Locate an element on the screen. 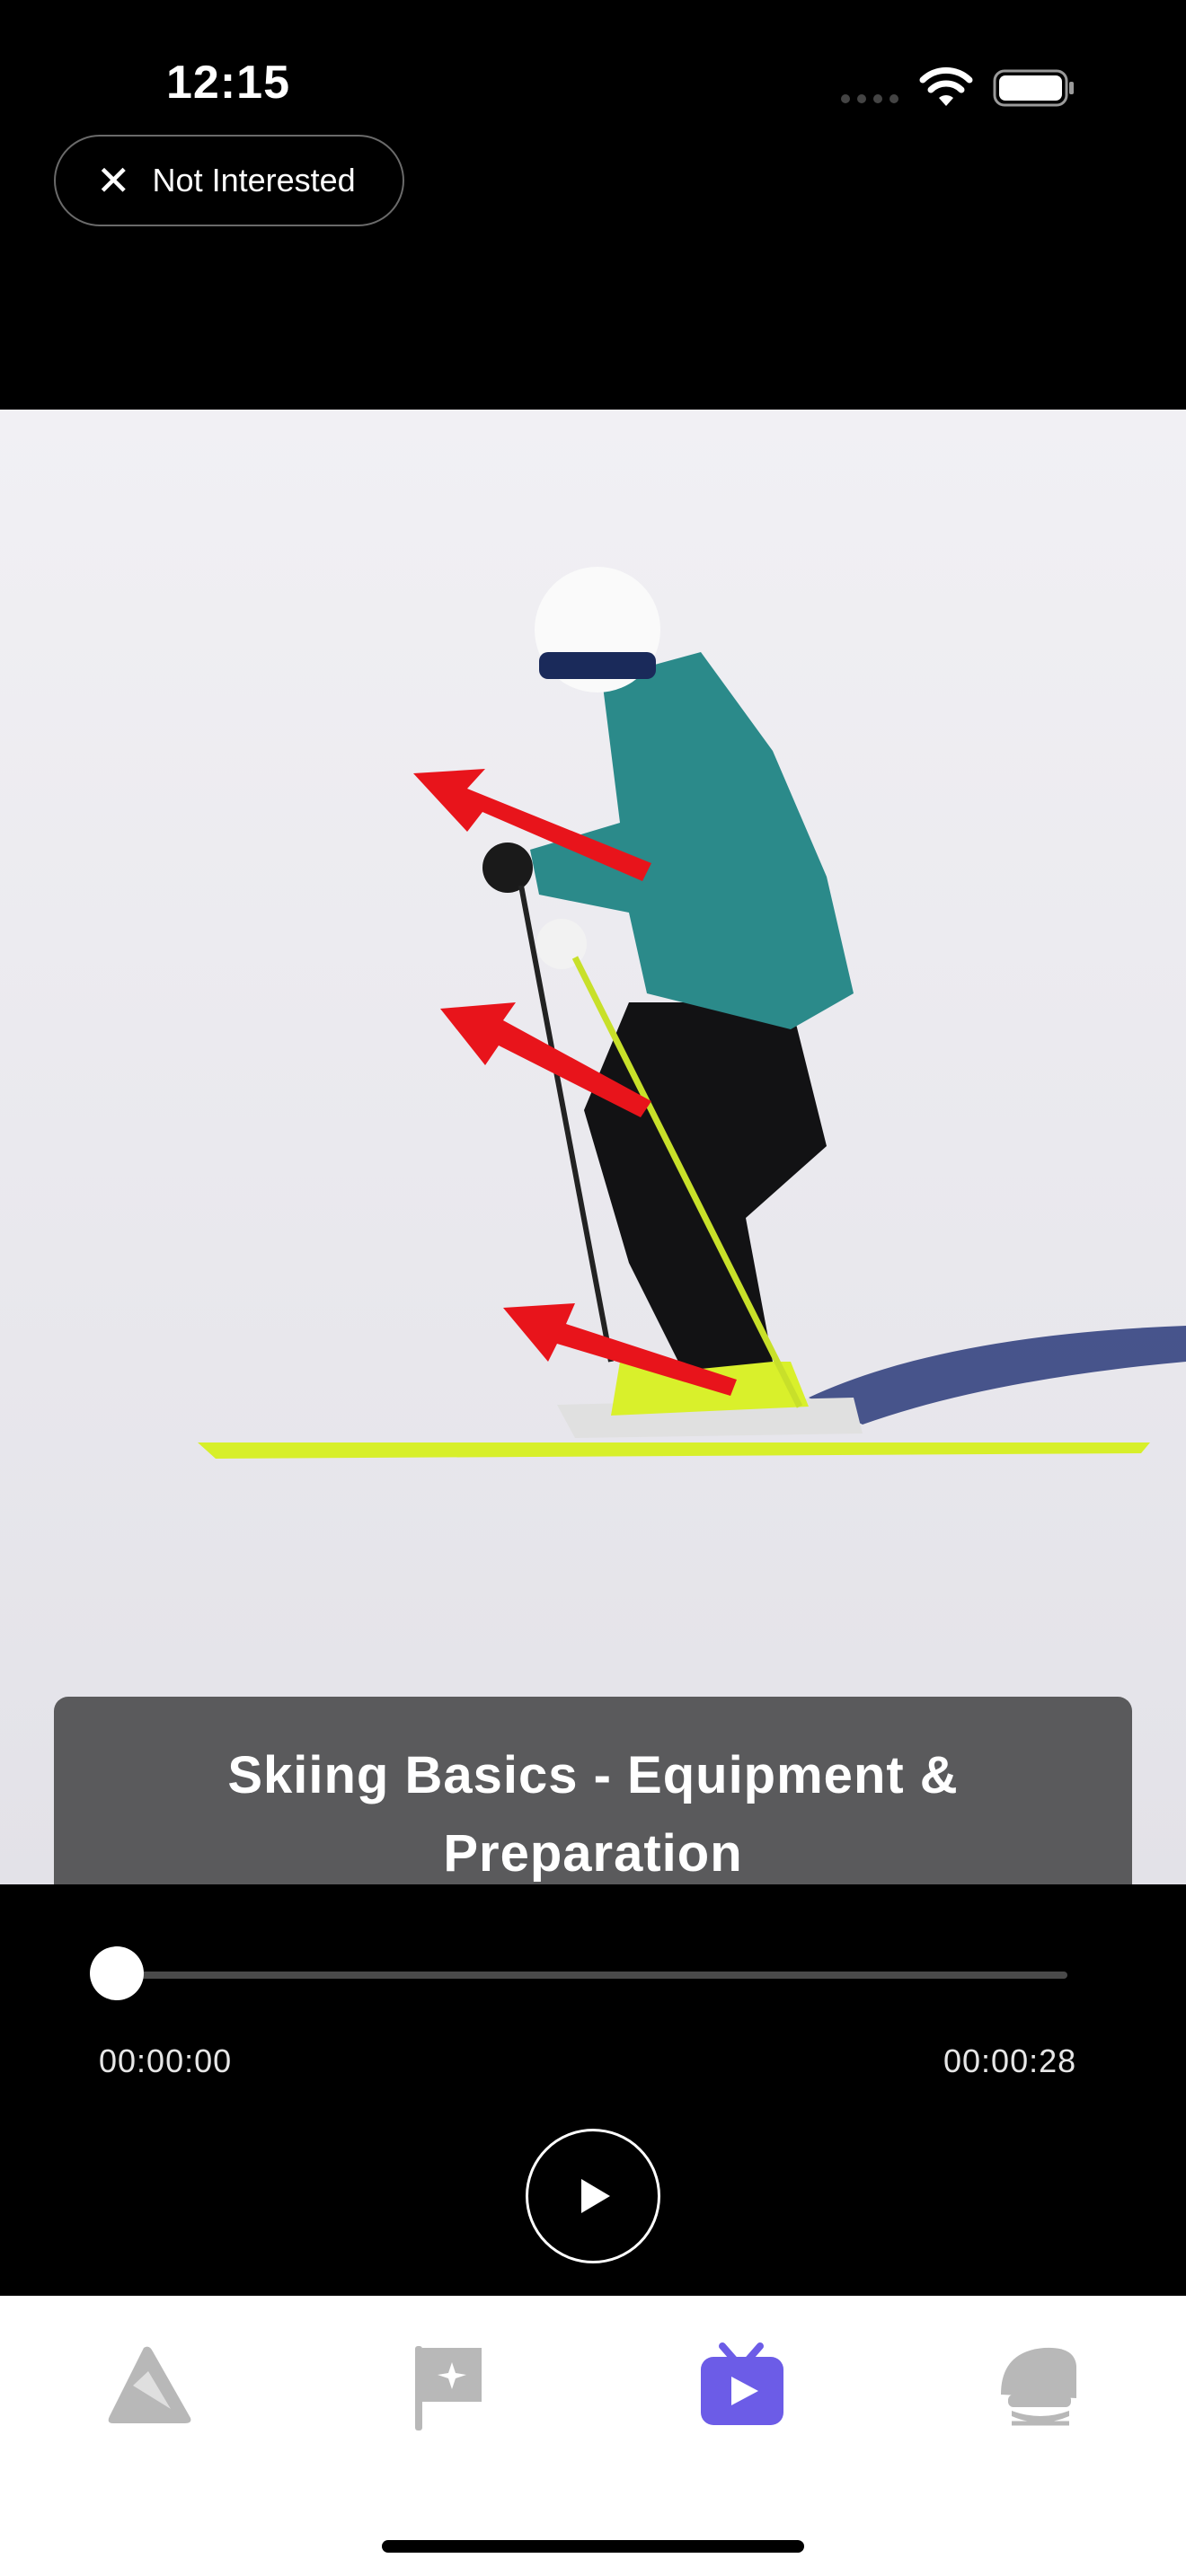  status-time: 12:15 is located at coordinates (228, 83).